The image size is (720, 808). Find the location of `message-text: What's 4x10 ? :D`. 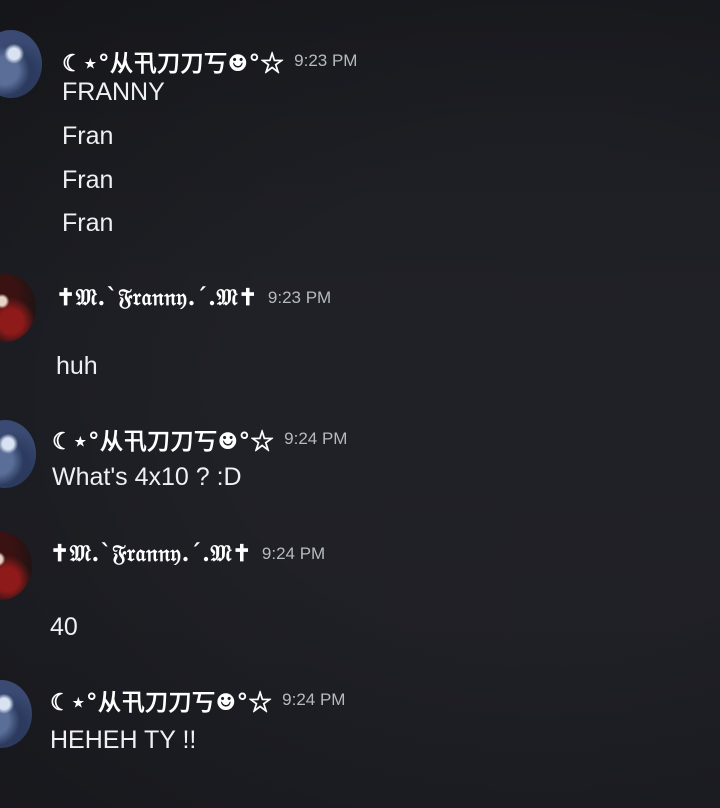

message-text: What's 4x10 ? :D is located at coordinates (147, 477).